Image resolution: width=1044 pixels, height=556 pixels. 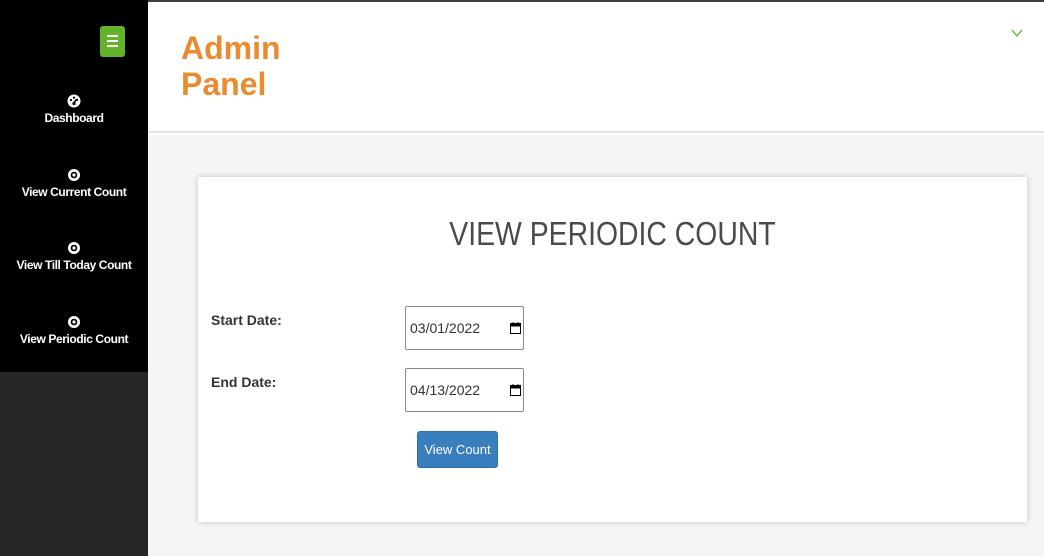 I want to click on hamburger-icon, so click(x=112, y=36).